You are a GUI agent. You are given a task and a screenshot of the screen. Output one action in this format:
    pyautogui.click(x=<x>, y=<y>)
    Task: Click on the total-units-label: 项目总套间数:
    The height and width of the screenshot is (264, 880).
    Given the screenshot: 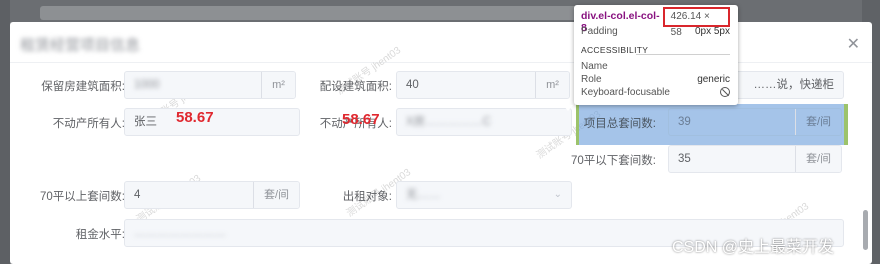 What is the action you would take?
    pyautogui.click(x=619, y=124)
    